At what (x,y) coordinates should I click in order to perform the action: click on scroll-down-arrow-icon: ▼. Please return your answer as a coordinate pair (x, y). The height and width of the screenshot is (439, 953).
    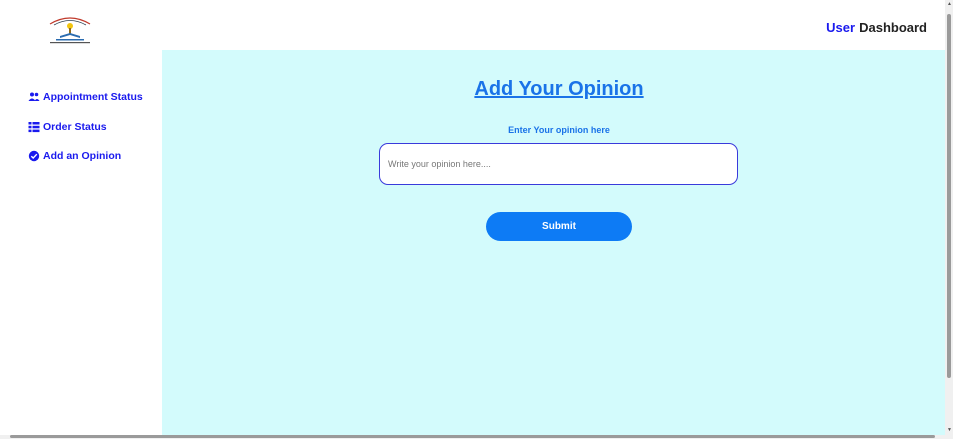
    Looking at the image, I should click on (949, 430).